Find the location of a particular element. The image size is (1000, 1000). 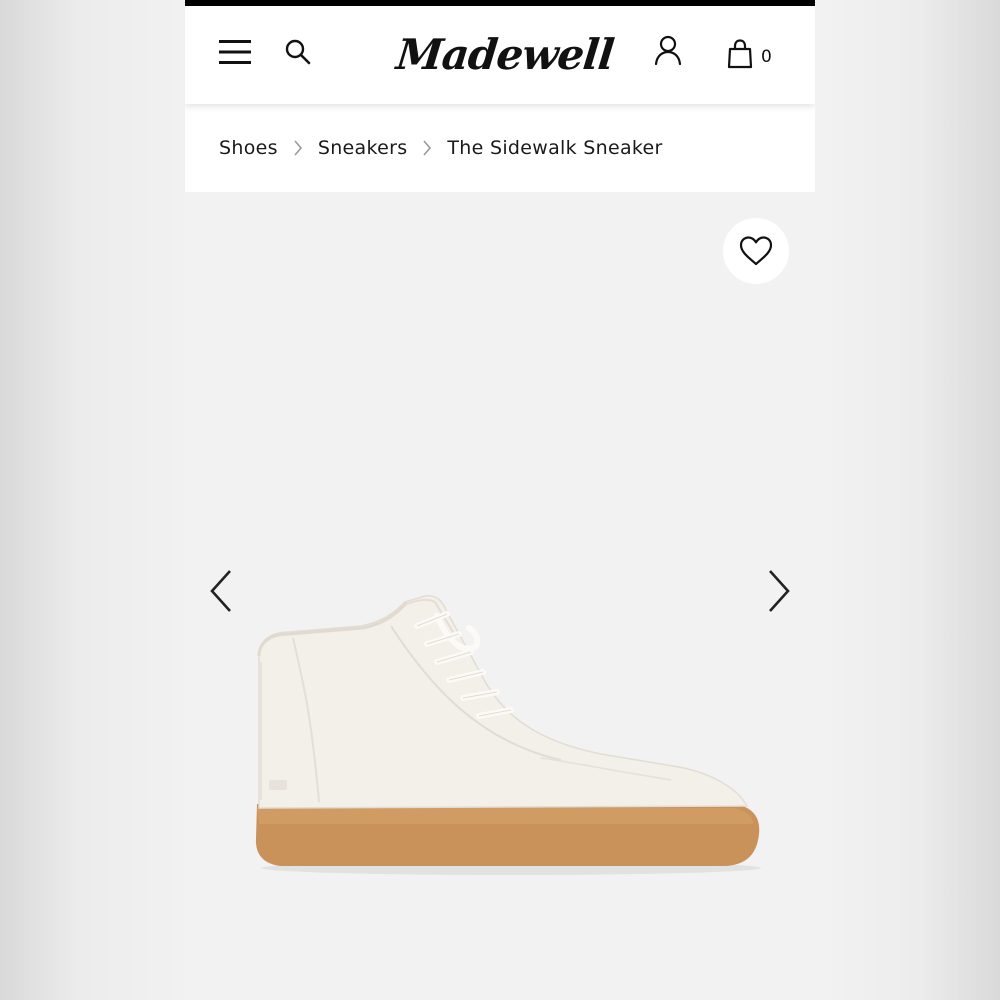

chevron-left-icon is located at coordinates (220, 591).